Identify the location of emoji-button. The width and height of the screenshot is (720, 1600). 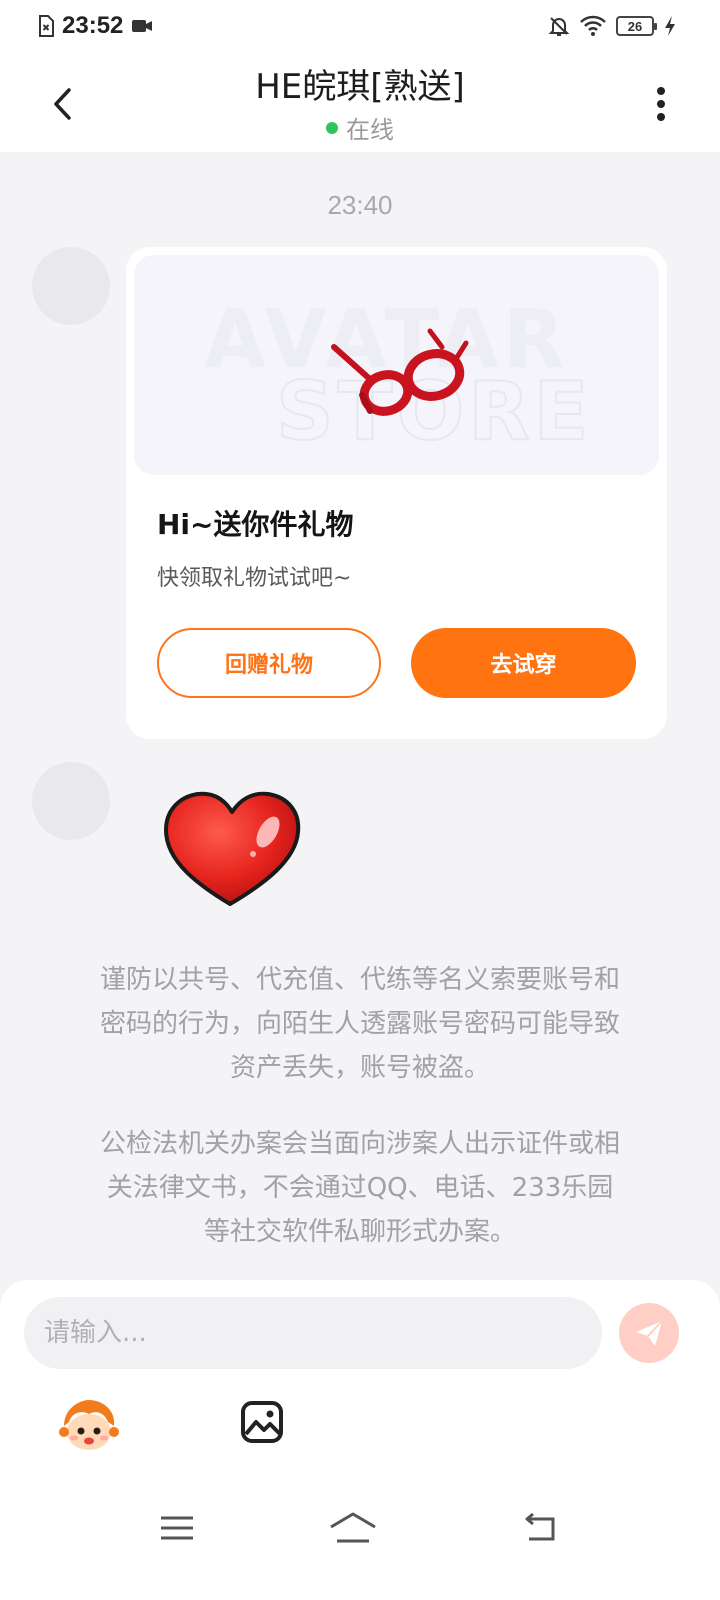
(89, 1426).